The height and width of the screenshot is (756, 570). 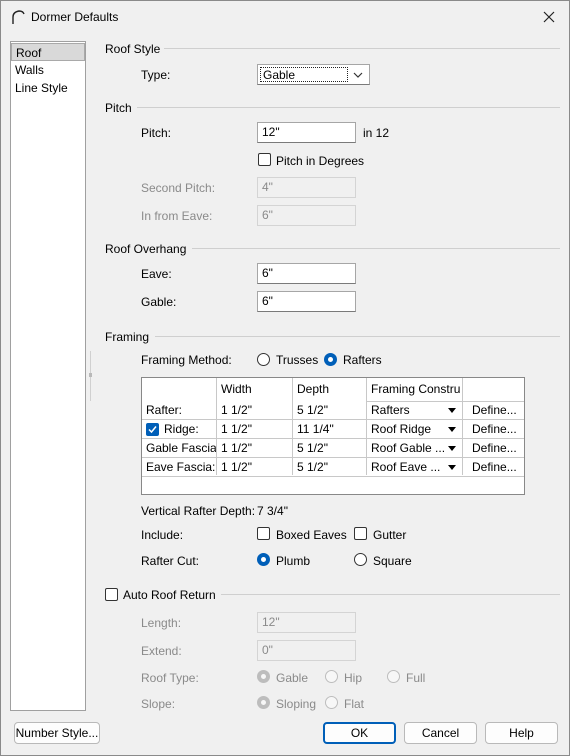 I want to click on row-construction: Rafters, so click(x=406, y=410).